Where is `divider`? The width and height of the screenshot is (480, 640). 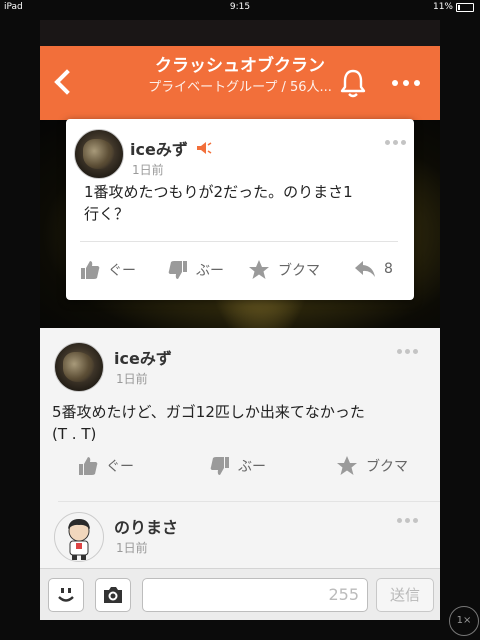 divider is located at coordinates (239, 241).